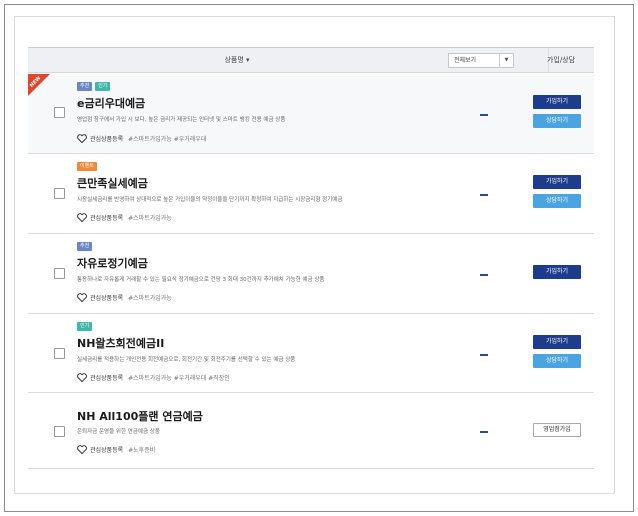  What do you see at coordinates (179, 378) in the screenshot?
I see `product-tags: #스마트가입가능 #우거래우대 #직장인` at bounding box center [179, 378].